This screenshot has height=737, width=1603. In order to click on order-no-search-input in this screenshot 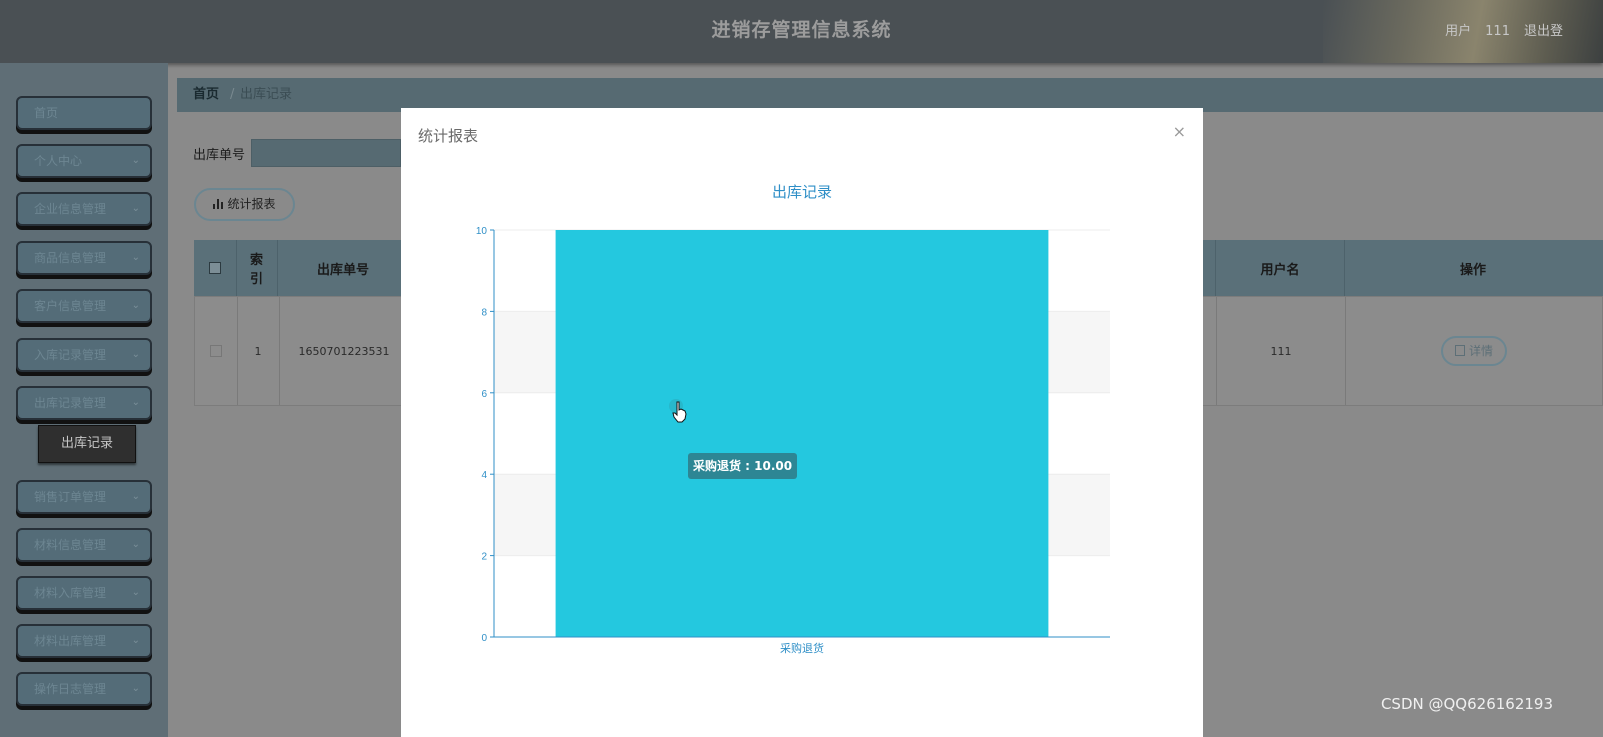, I will do `click(326, 153)`.